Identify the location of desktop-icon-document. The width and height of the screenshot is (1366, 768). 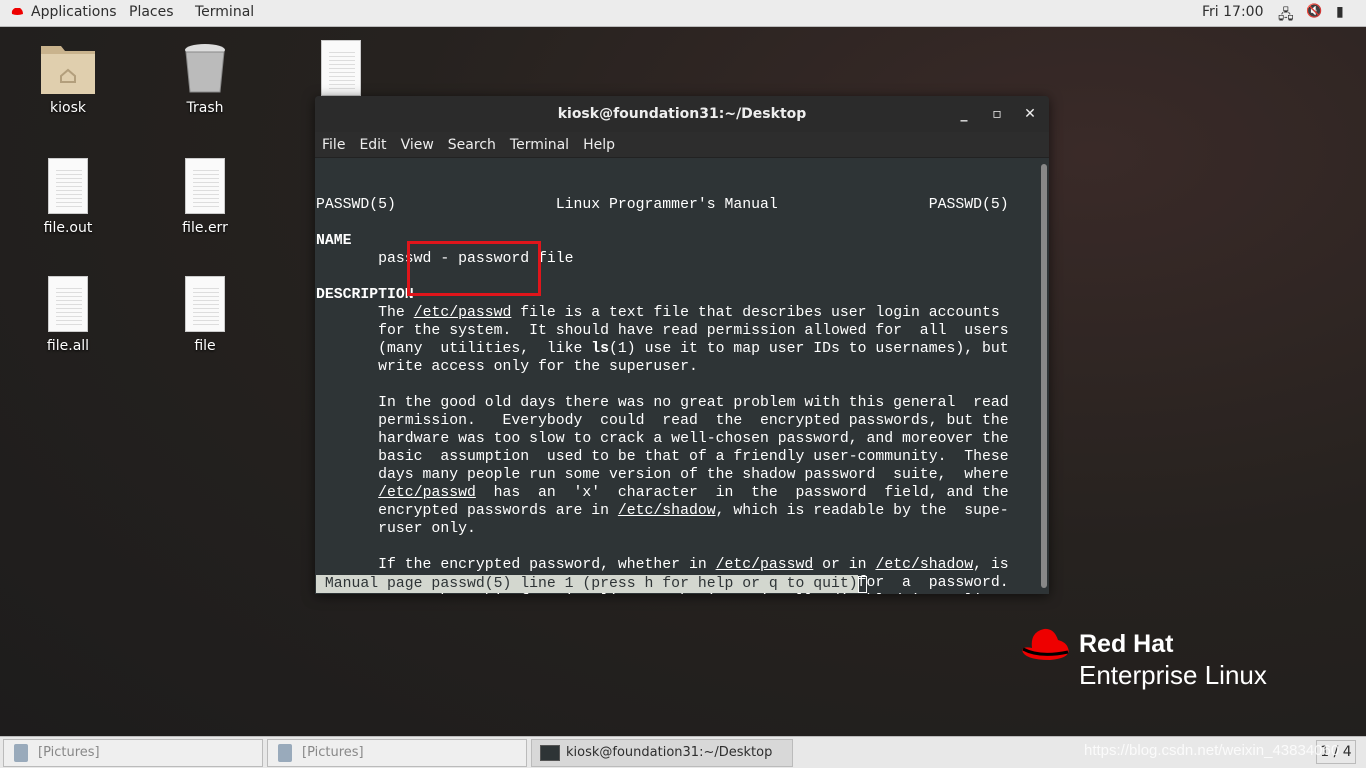
(341, 71).